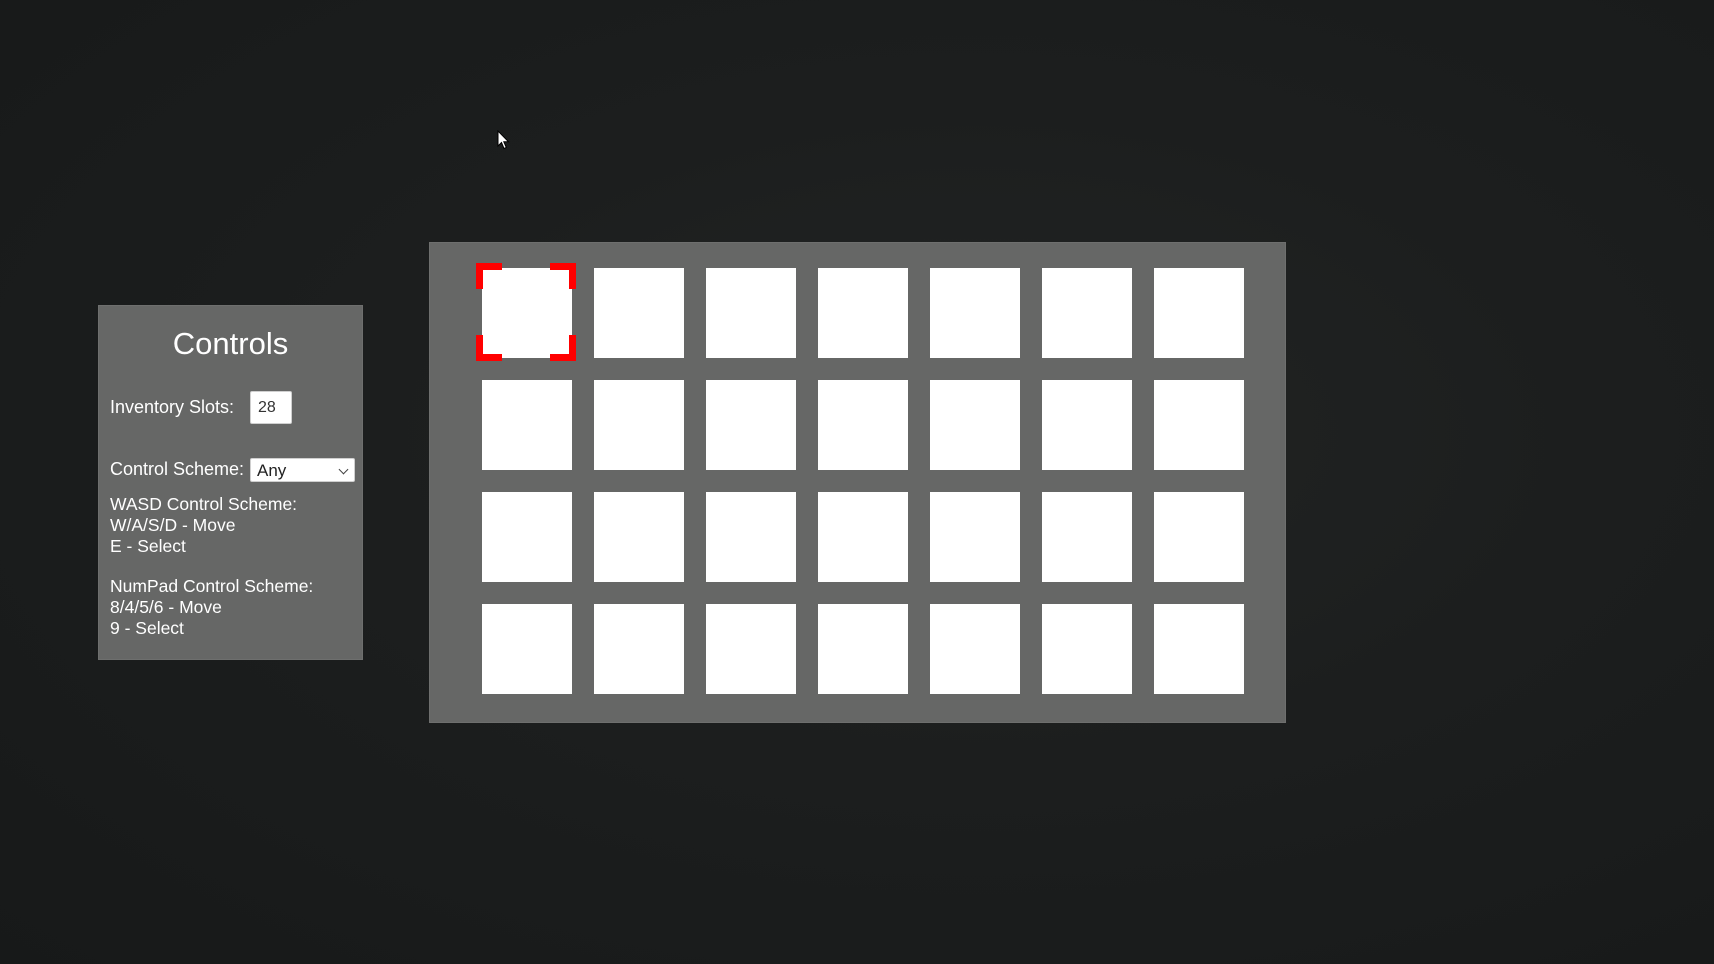  What do you see at coordinates (272, 470) in the screenshot?
I see `control-scheme-selected-value: Any` at bounding box center [272, 470].